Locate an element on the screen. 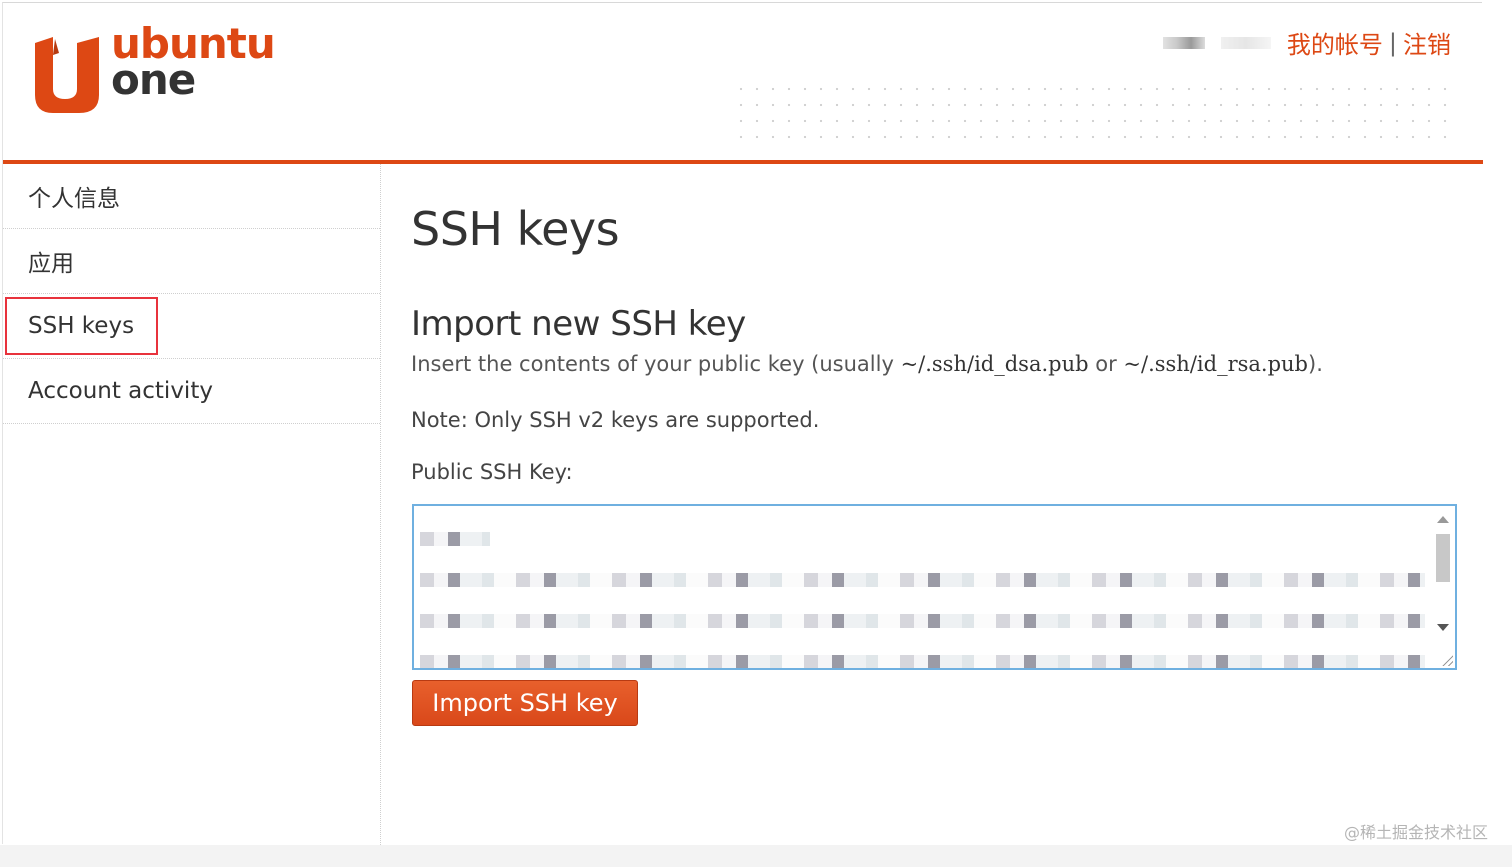 Image resolution: width=1512 pixels, height=867 pixels. sidebar-item-label: Account activity is located at coordinates (120, 391).